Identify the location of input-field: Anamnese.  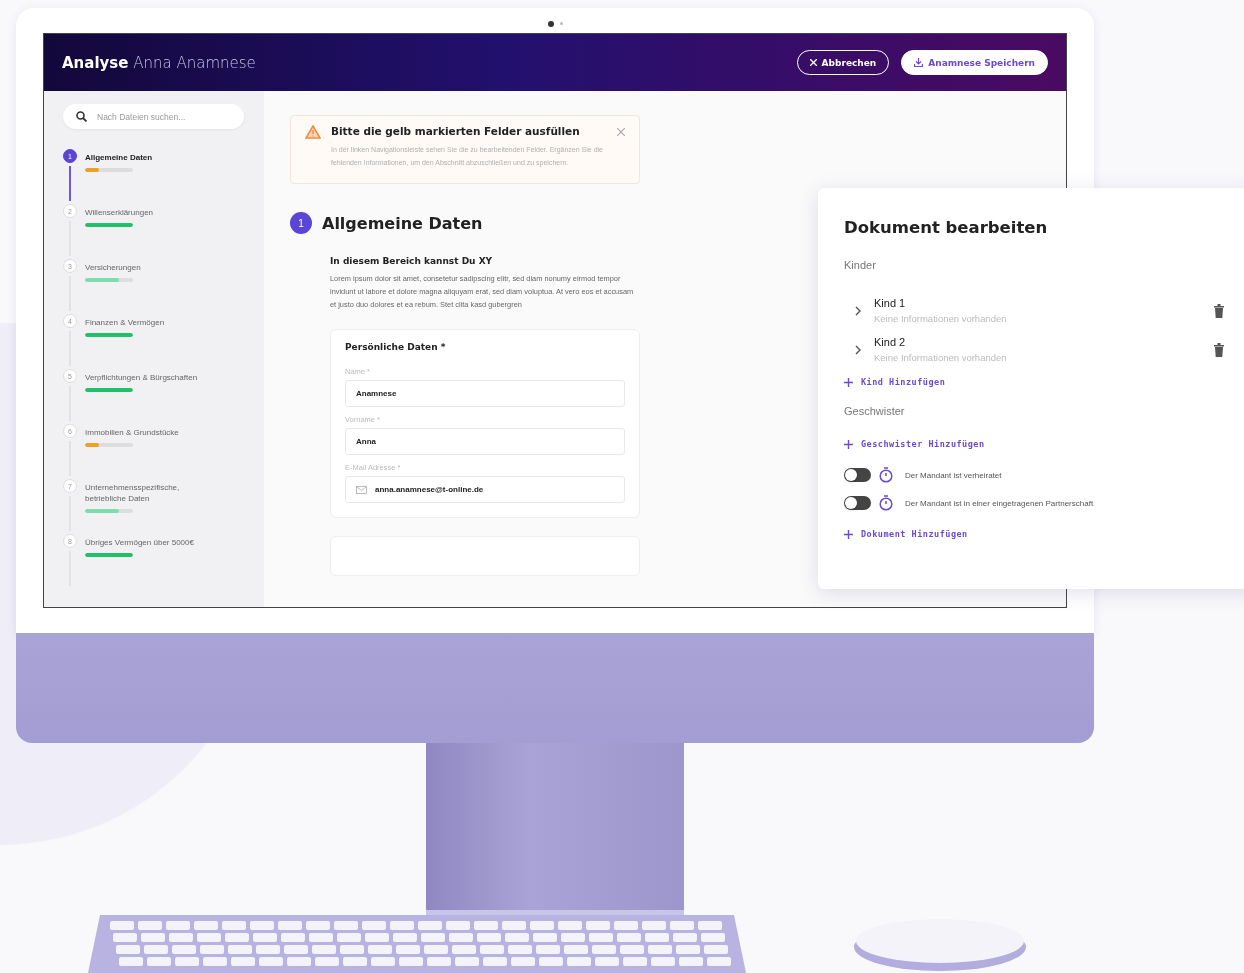
(485, 393).